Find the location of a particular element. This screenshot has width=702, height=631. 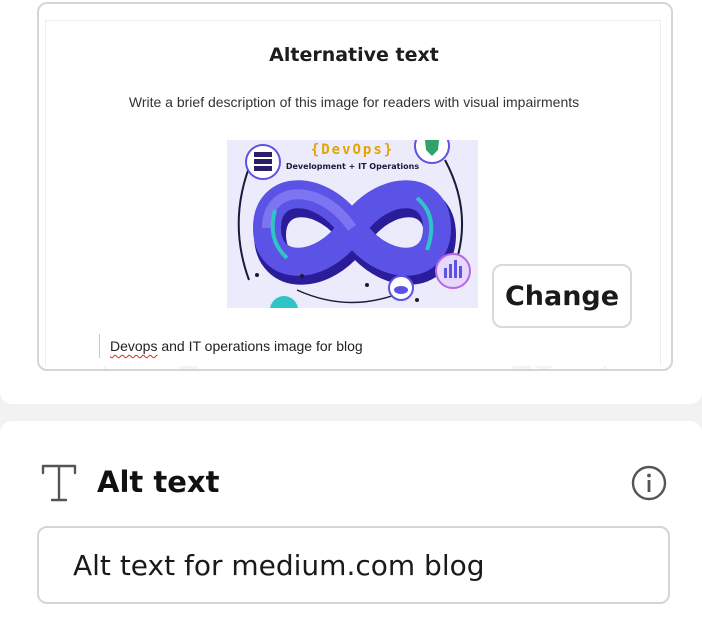

chart-icon is located at coordinates (453, 271).